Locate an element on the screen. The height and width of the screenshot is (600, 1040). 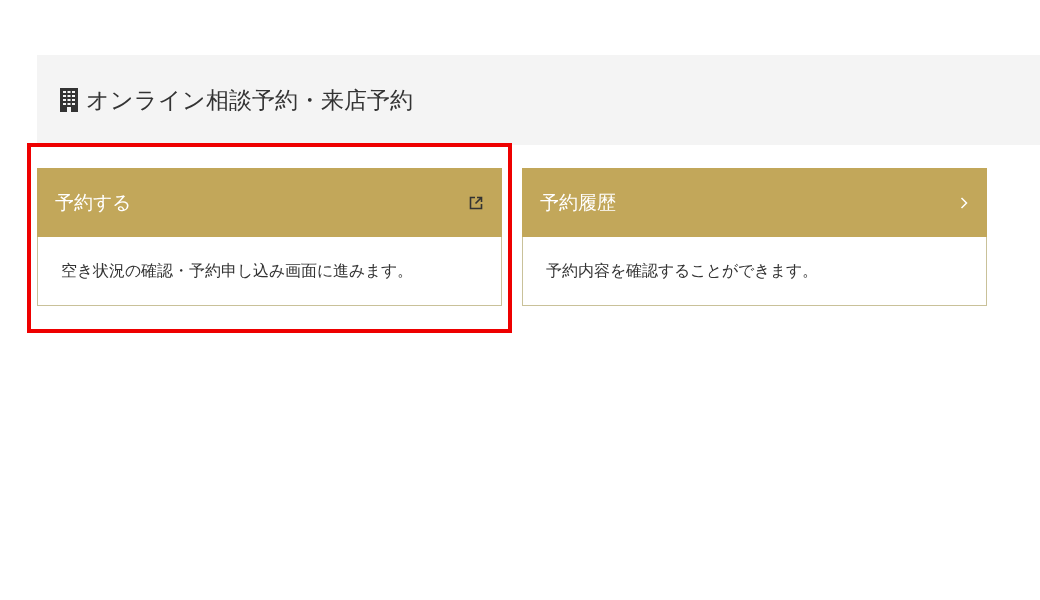
card-description: 空き状況の確認・予約申し込み画面に進みます。 is located at coordinates (237, 271).